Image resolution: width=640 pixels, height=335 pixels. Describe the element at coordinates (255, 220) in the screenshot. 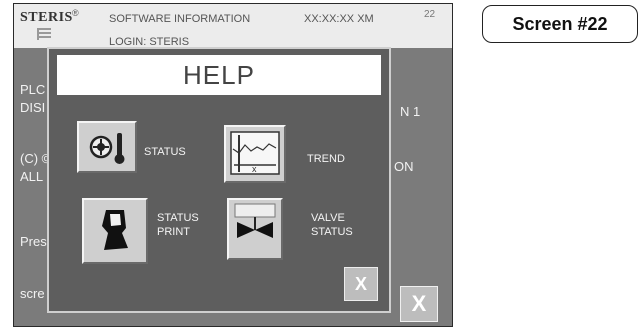

I see `valve-status-icon` at that location.